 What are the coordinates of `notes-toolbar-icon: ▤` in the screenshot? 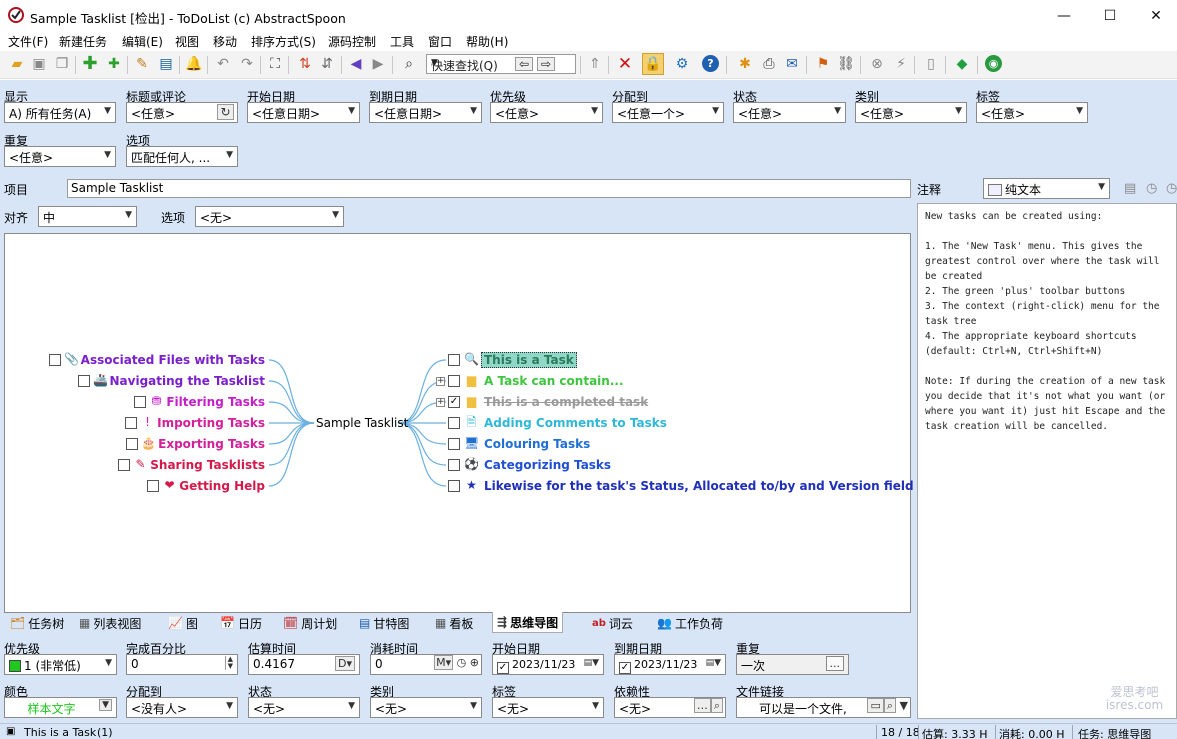 It's located at (1130, 188).